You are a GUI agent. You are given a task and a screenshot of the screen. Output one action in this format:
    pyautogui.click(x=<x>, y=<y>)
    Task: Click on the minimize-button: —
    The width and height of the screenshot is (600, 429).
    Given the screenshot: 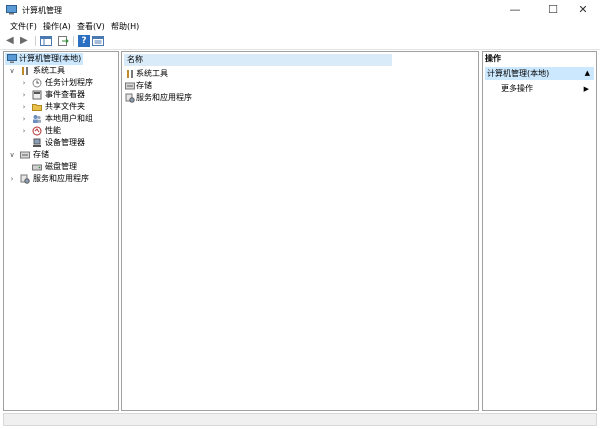 What is the action you would take?
    pyautogui.click(x=515, y=10)
    